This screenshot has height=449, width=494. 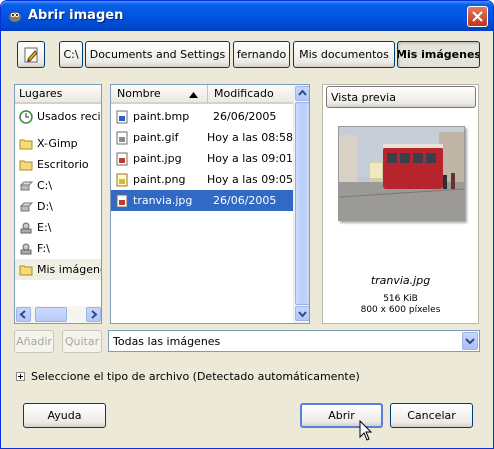 I want to click on file-row: paint.gif Hoy a las 08:58, so click(x=202, y=137).